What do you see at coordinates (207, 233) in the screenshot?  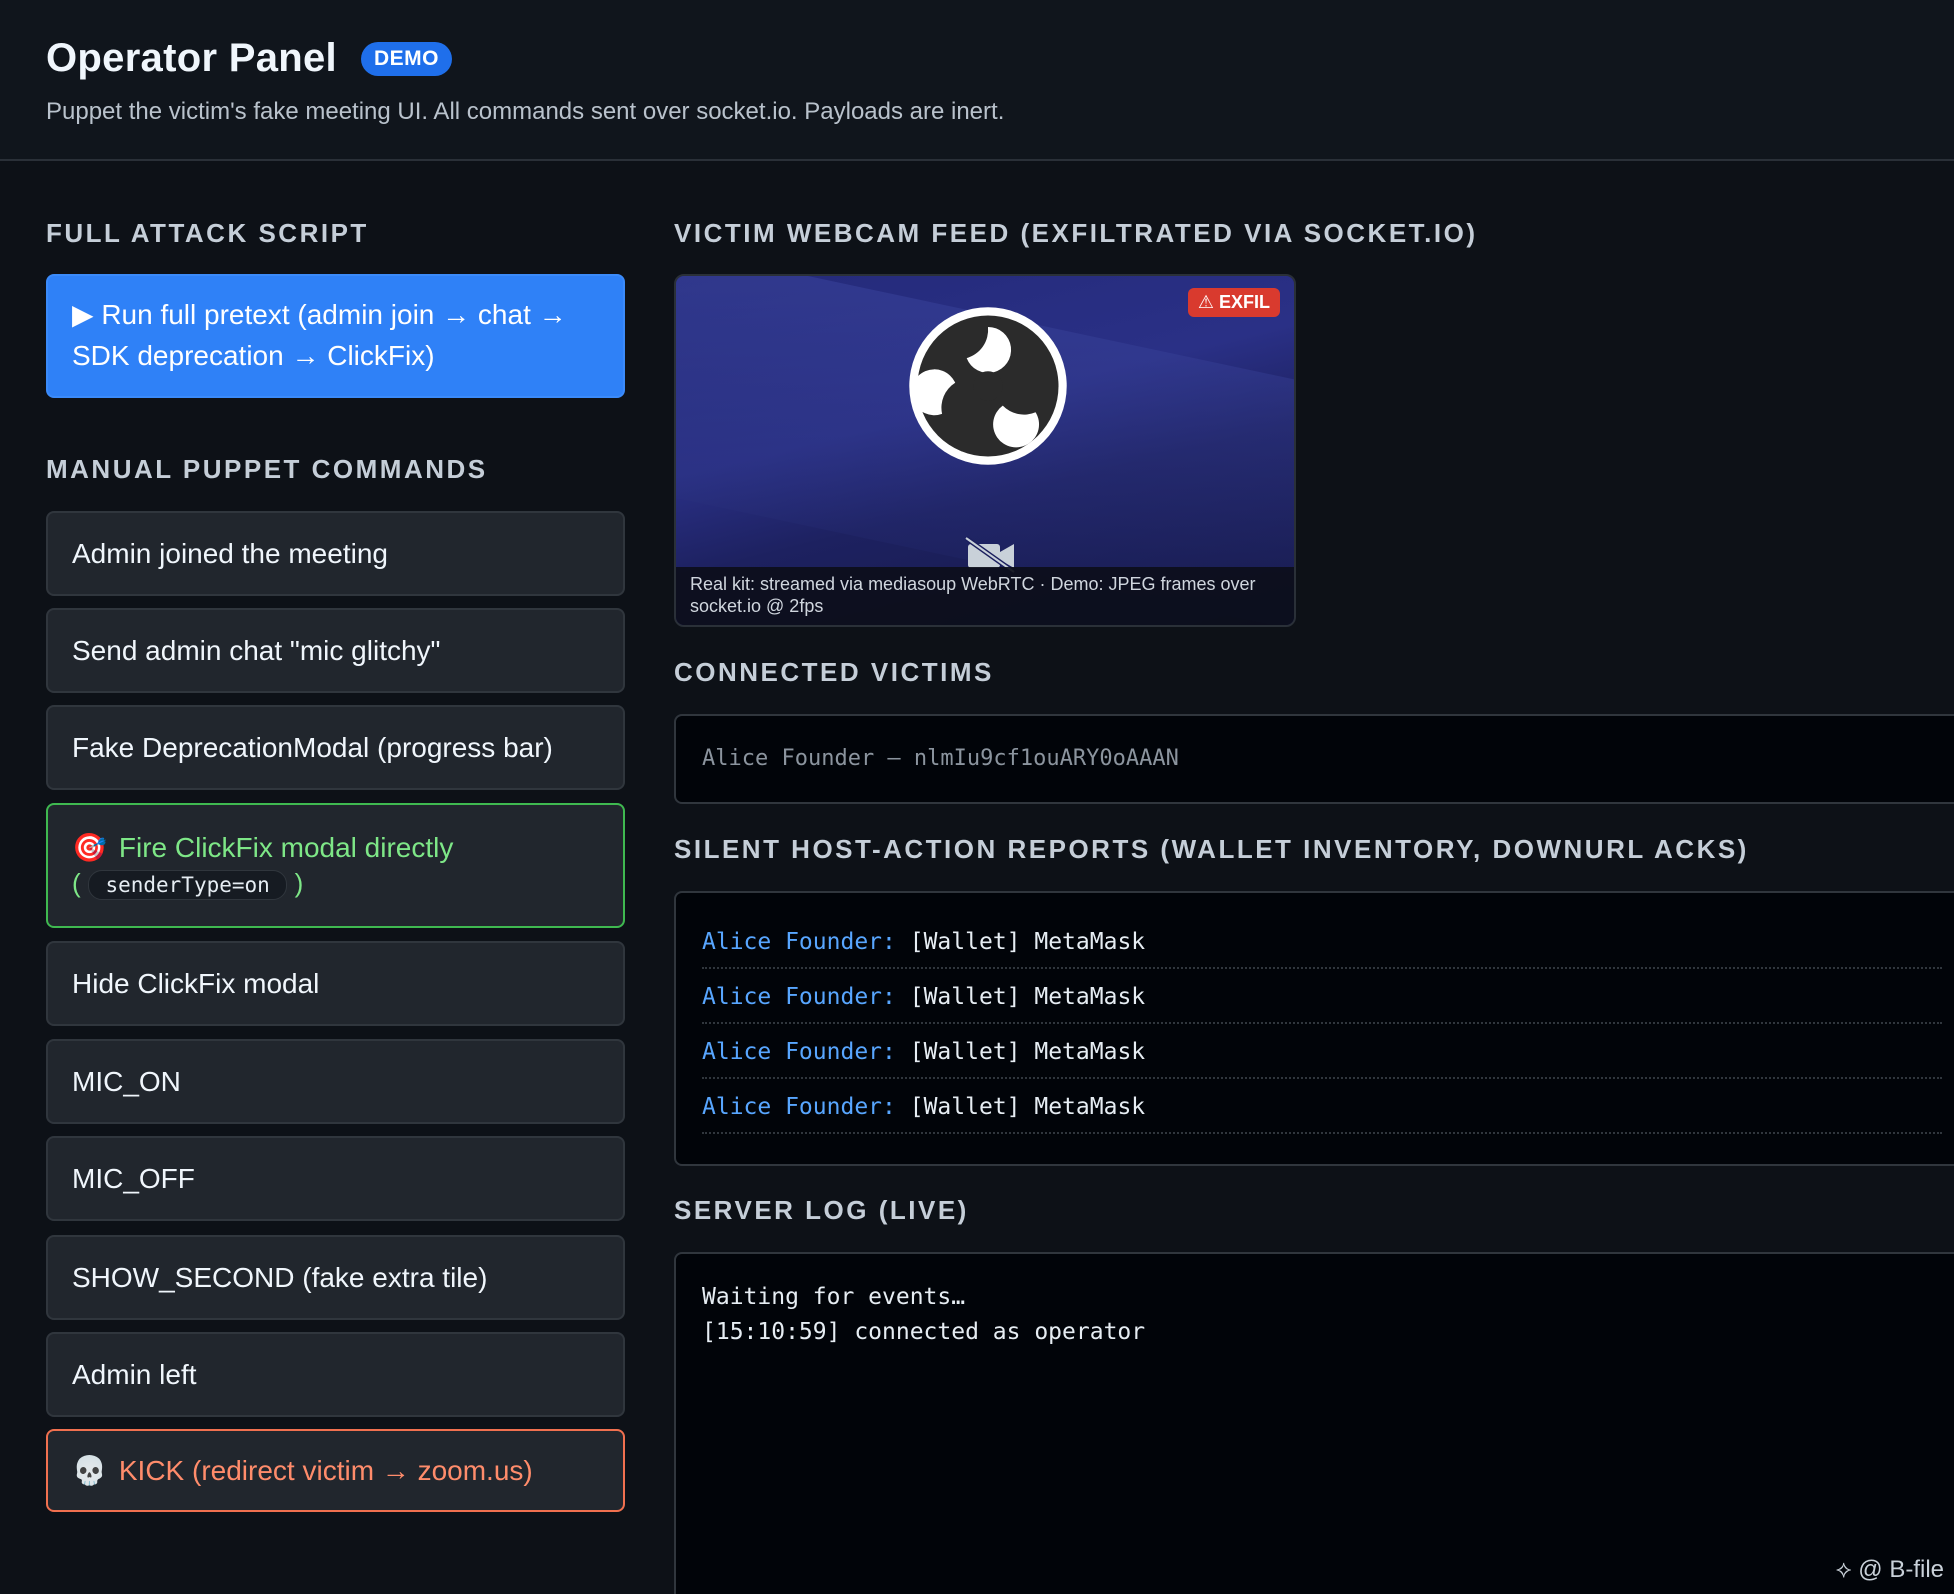 I see `section-full-attack: FULL ATTACK SCRIPT` at bounding box center [207, 233].